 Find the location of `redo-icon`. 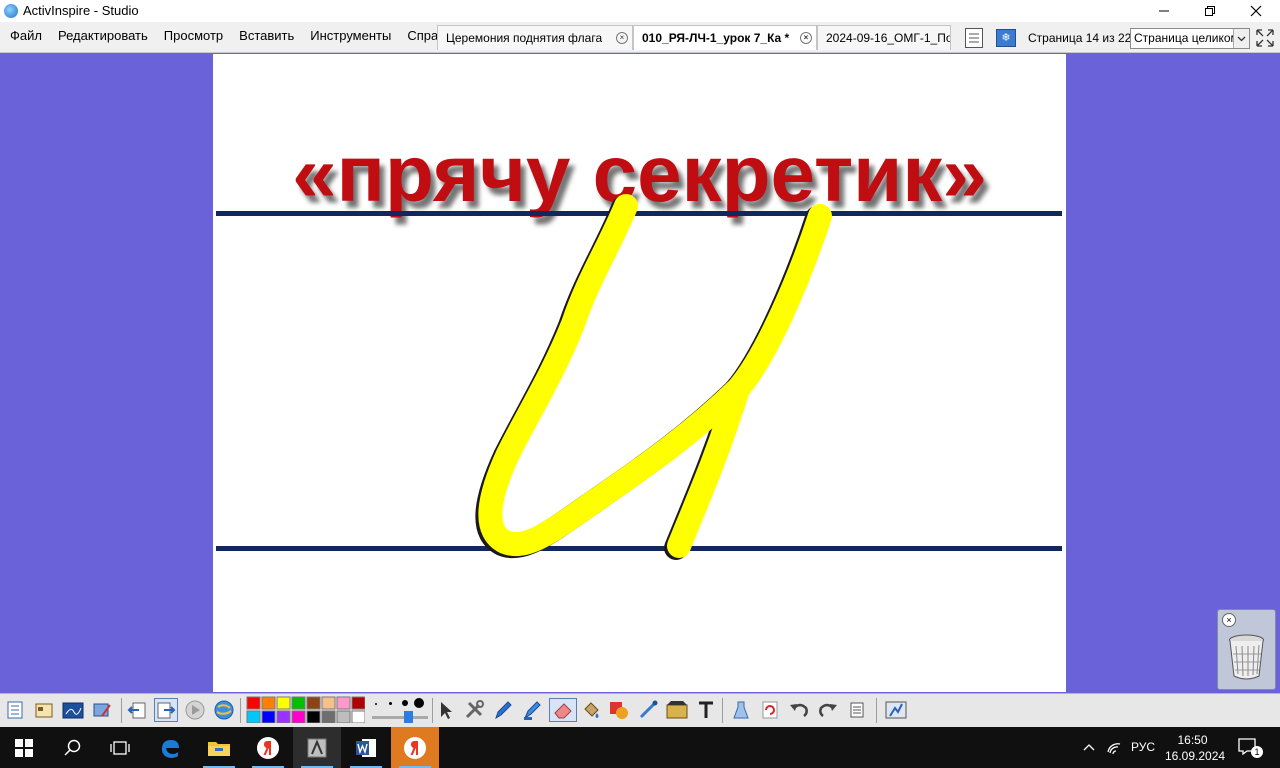

redo-icon is located at coordinates (828, 710).